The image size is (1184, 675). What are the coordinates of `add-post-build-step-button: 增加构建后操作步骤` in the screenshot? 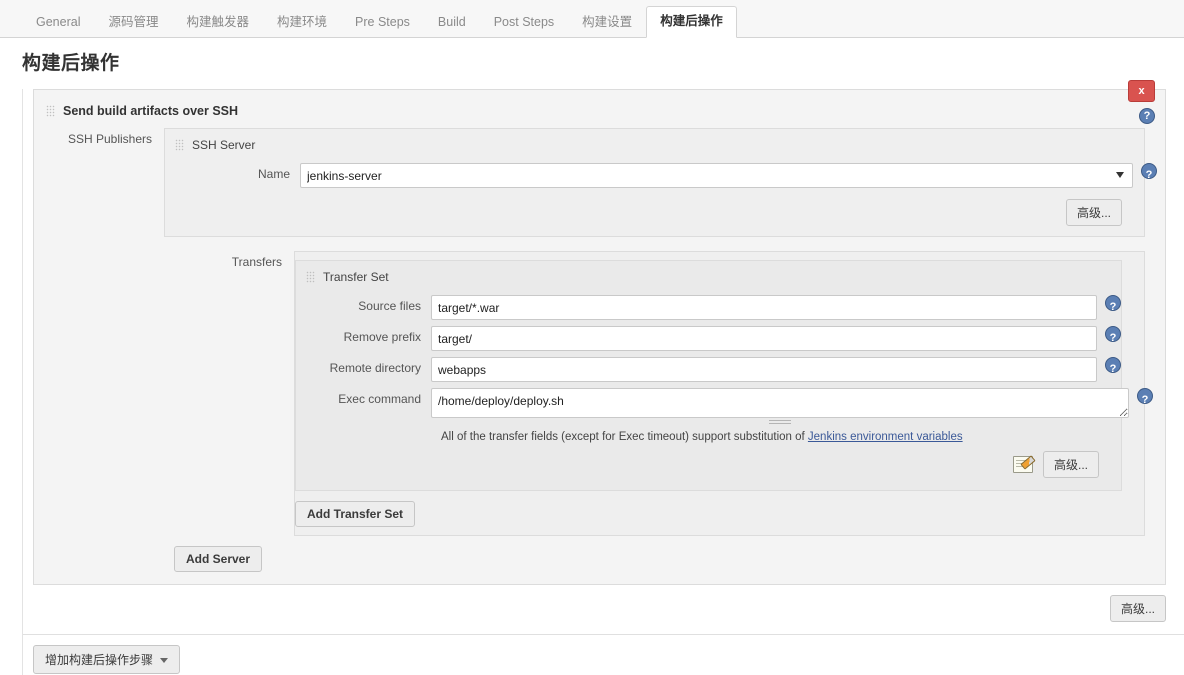 It's located at (107, 659).